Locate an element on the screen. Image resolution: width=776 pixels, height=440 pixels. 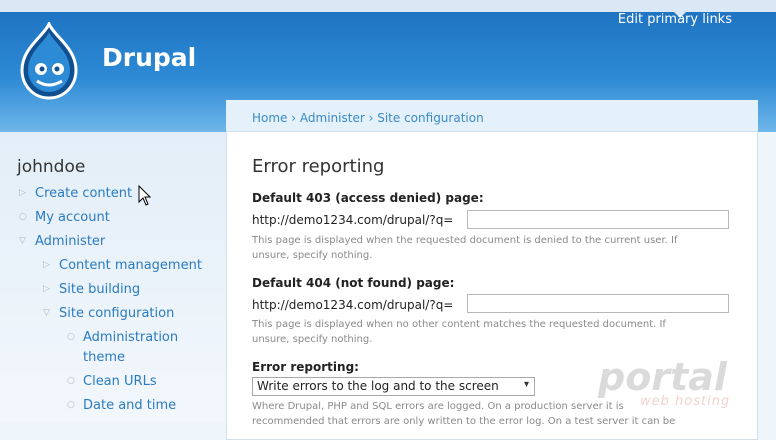
sidebar-item-site-configuration: Site configuration is located at coordinates (116, 313).